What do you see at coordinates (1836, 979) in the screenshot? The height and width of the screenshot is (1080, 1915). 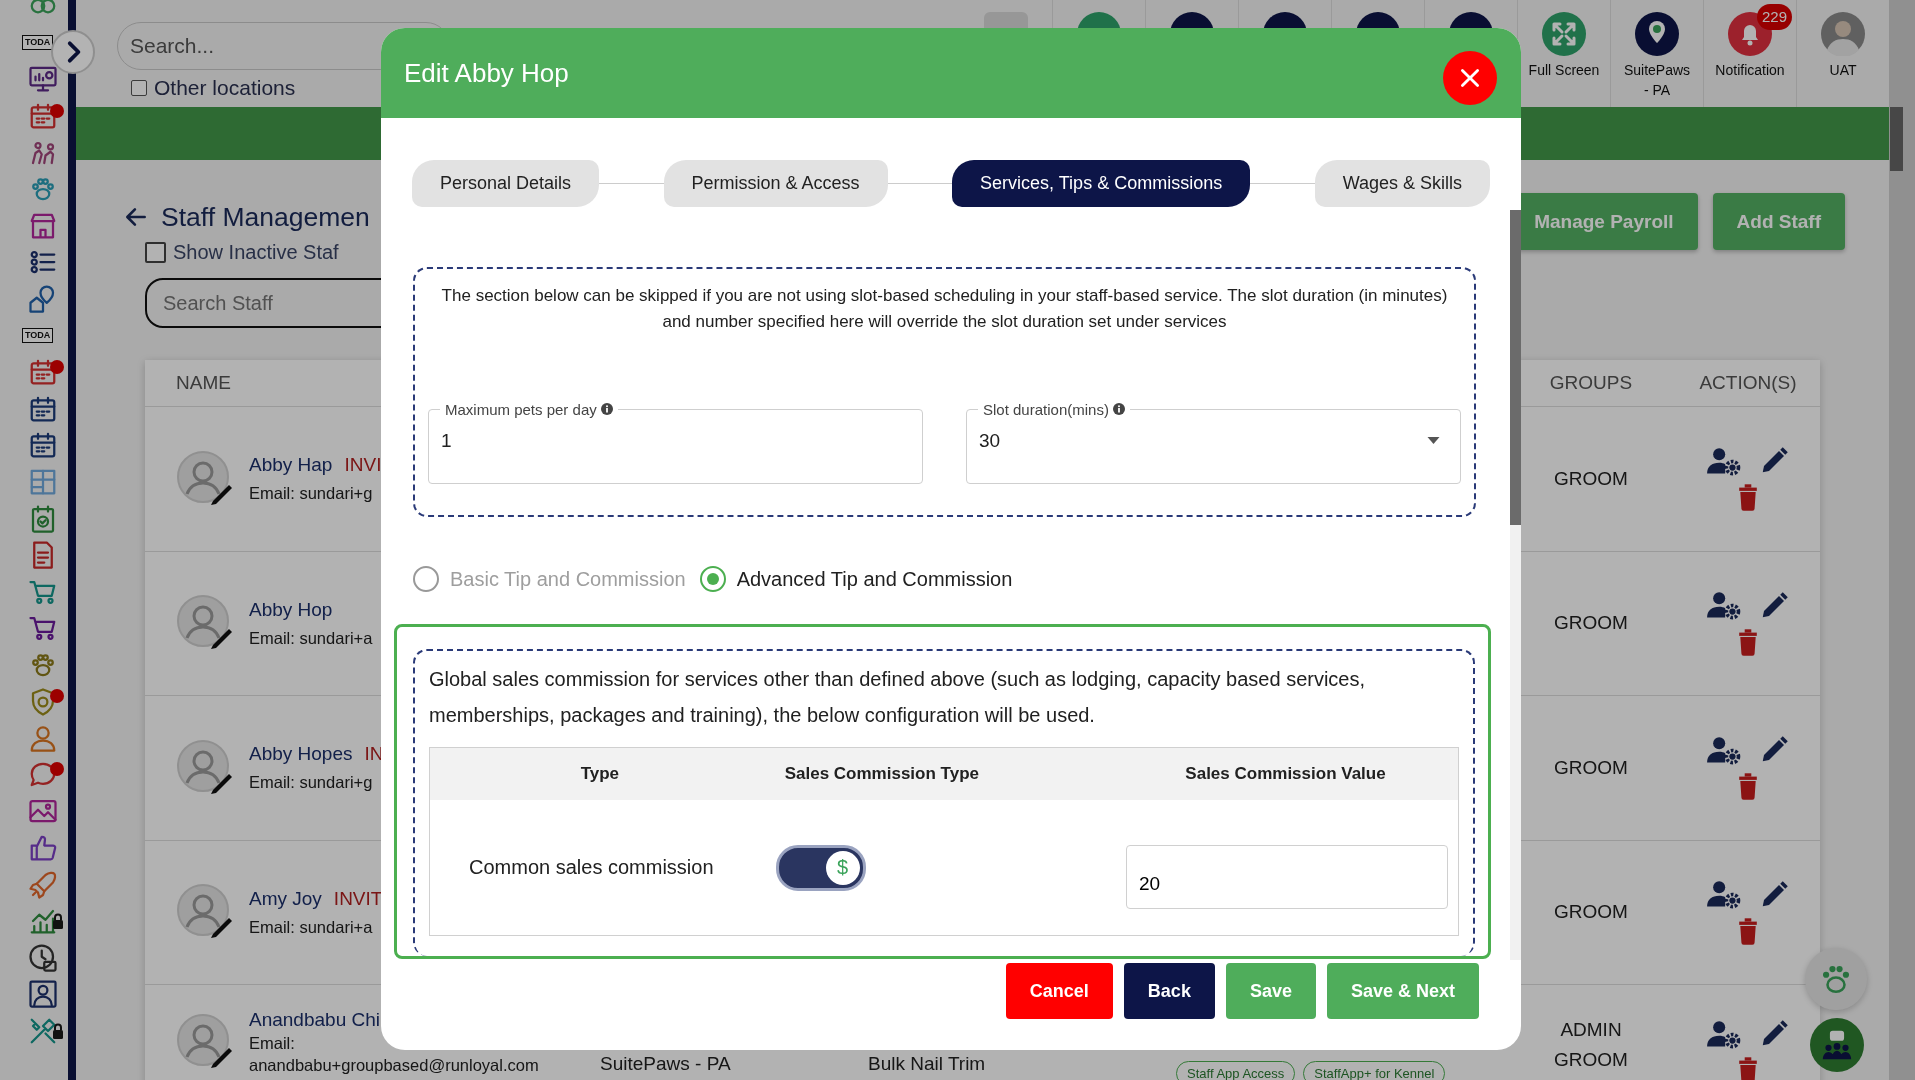 I see `paw-button` at bounding box center [1836, 979].